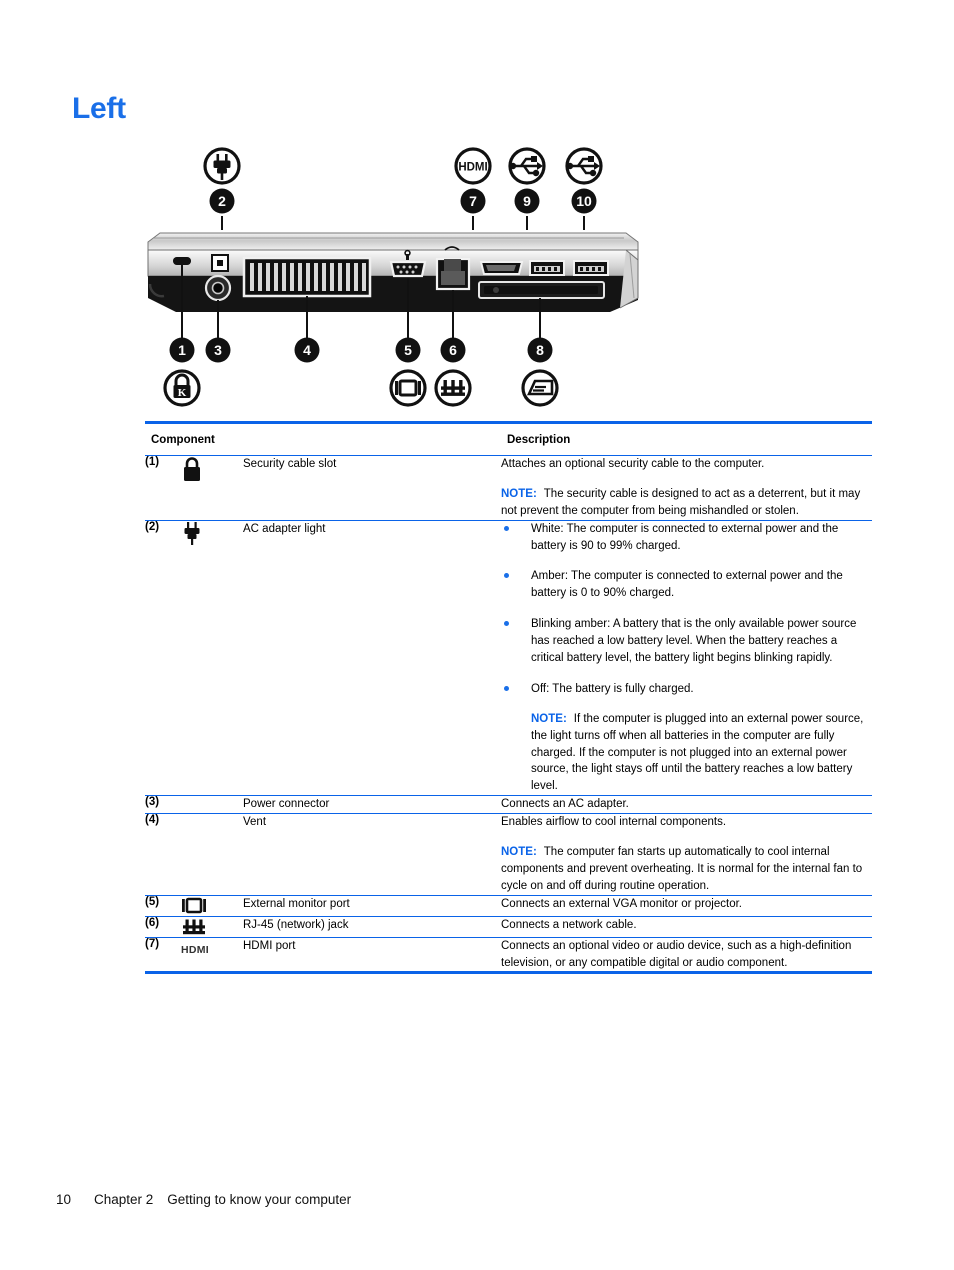 Image resolution: width=954 pixels, height=1270 pixels. I want to click on hdmi-icon: HDMI, so click(195, 949).